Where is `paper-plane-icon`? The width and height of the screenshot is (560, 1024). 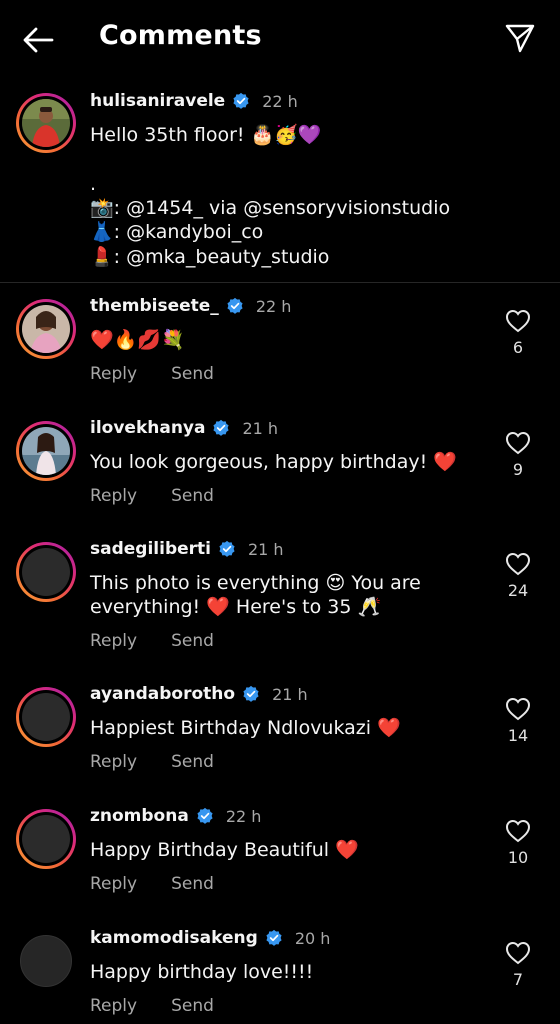 paper-plane-icon is located at coordinates (520, 38).